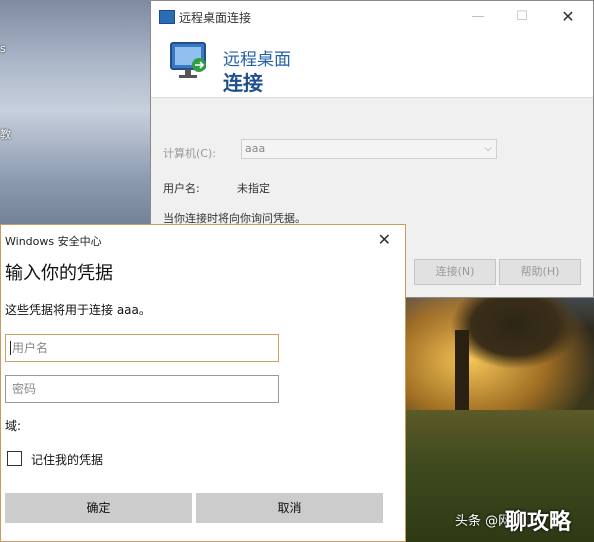 The width and height of the screenshot is (594, 542). Describe the element at coordinates (142, 348) in the screenshot. I see `username-input: 用户名` at that location.